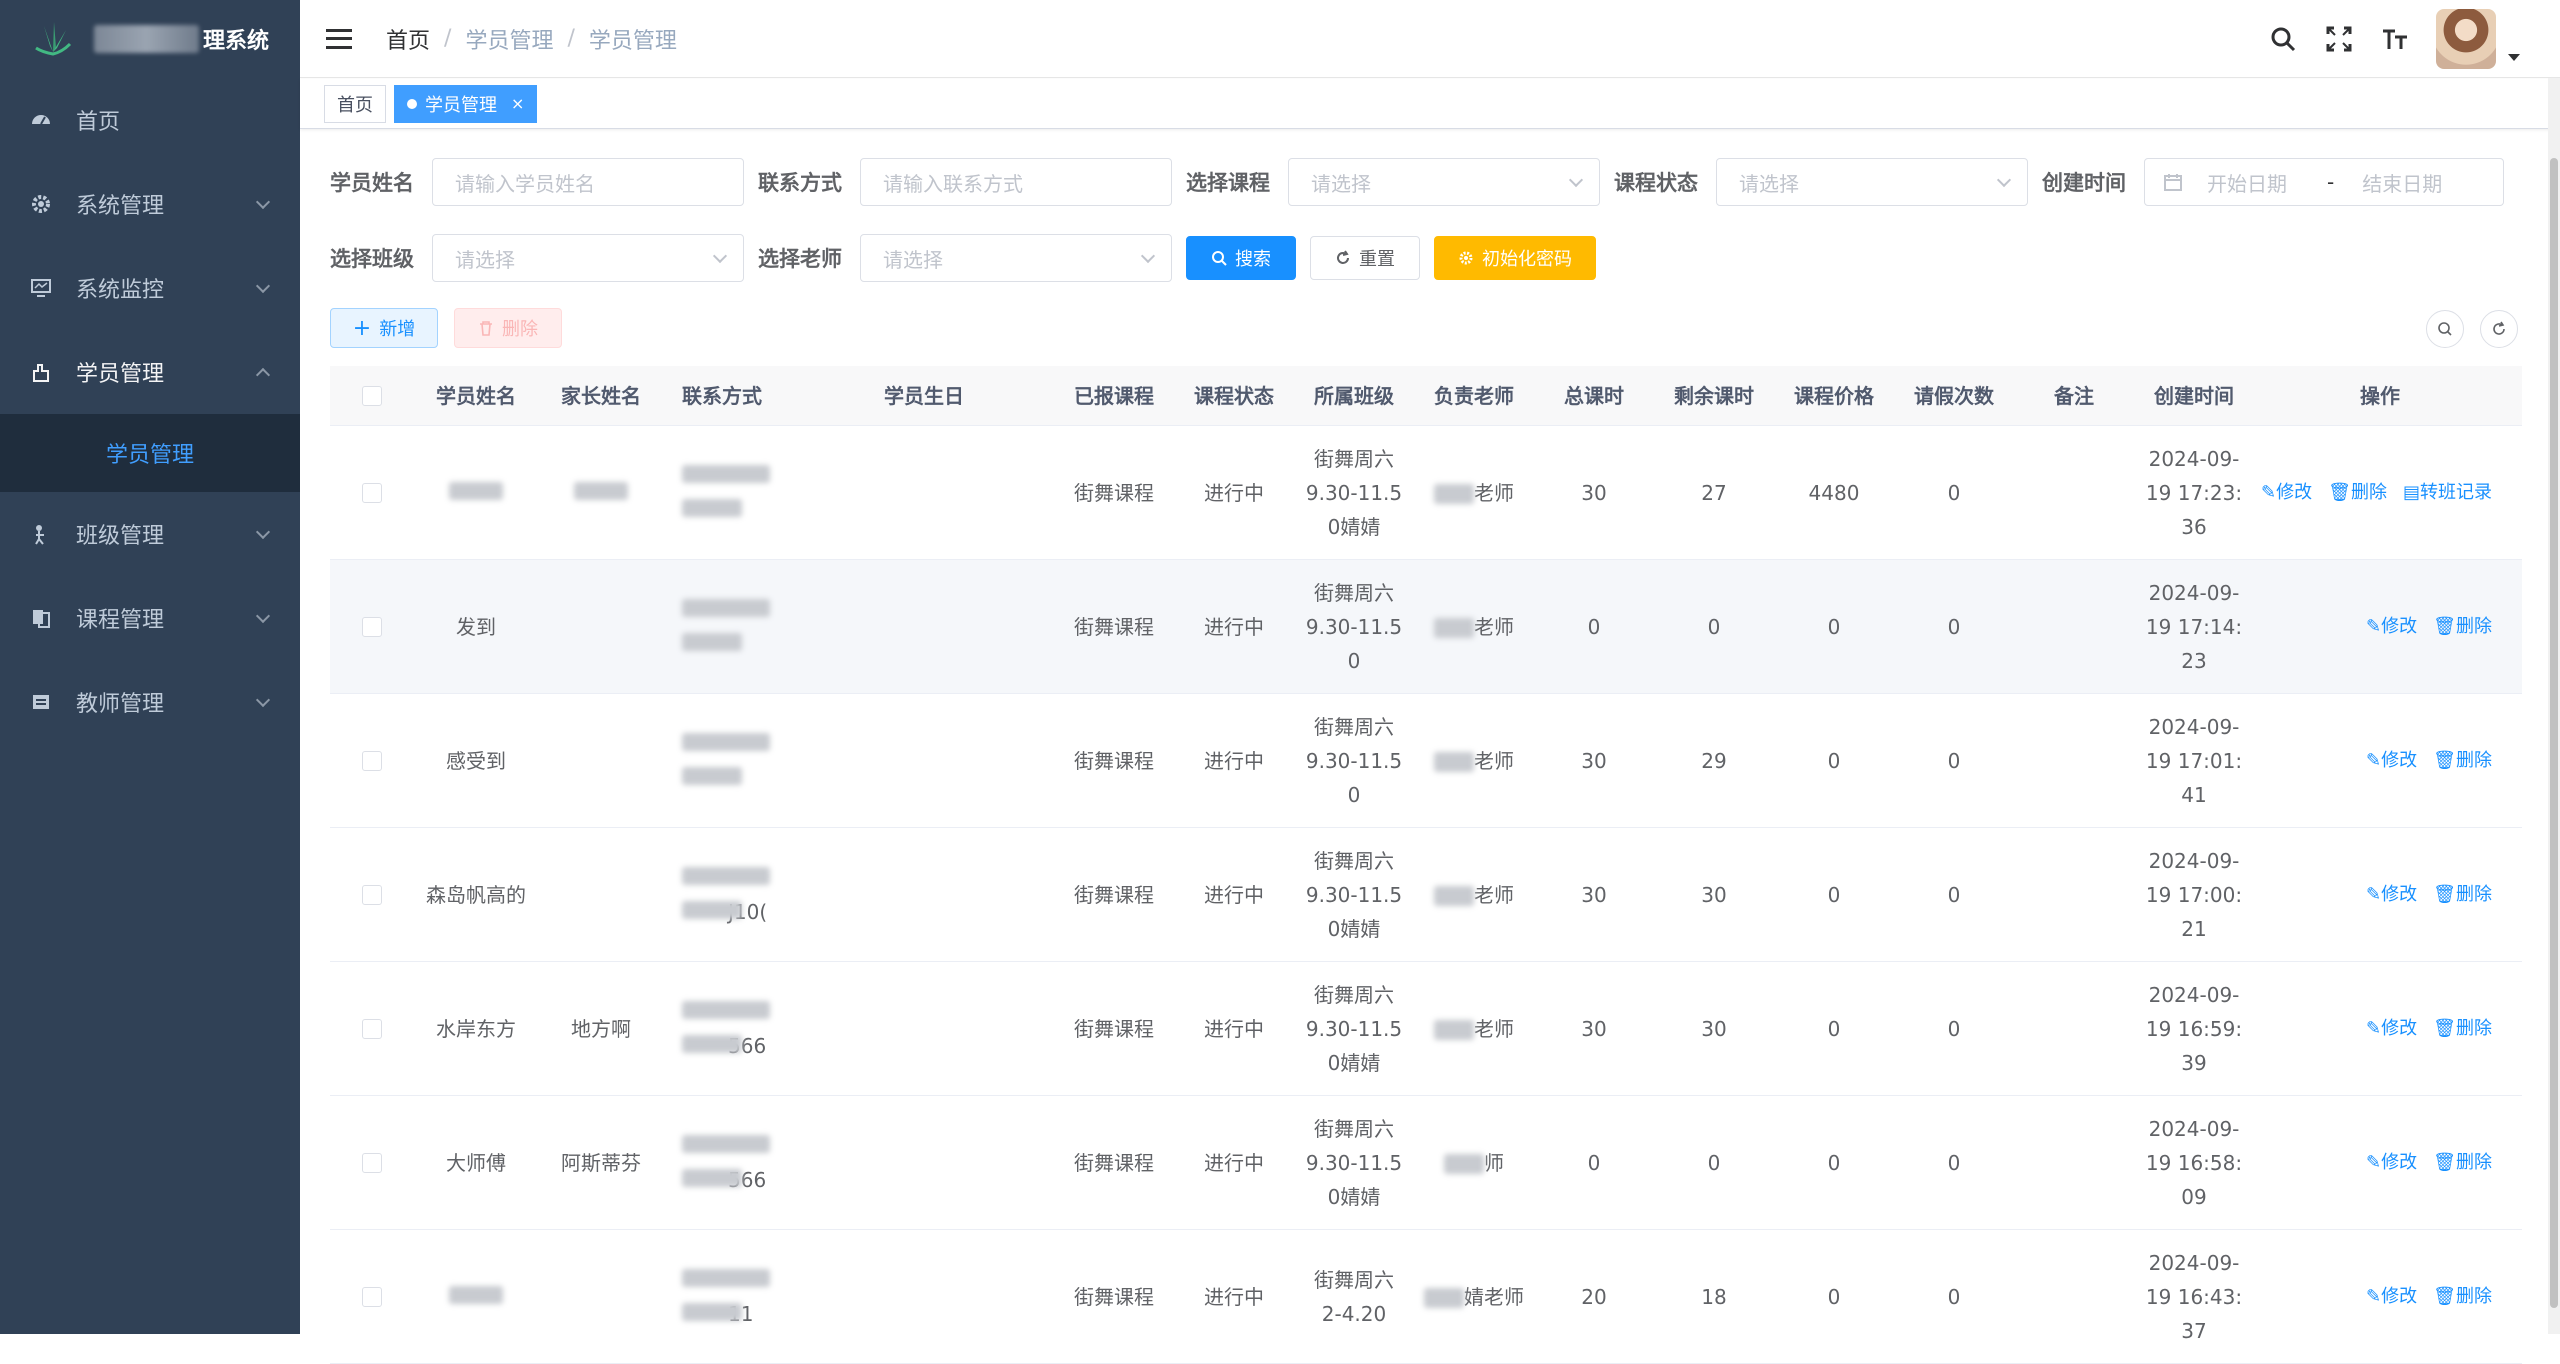 Image resolution: width=2560 pixels, height=1364 pixels. Describe the element at coordinates (1016, 258) in the screenshot. I see `teacher-select: 请选择` at that location.